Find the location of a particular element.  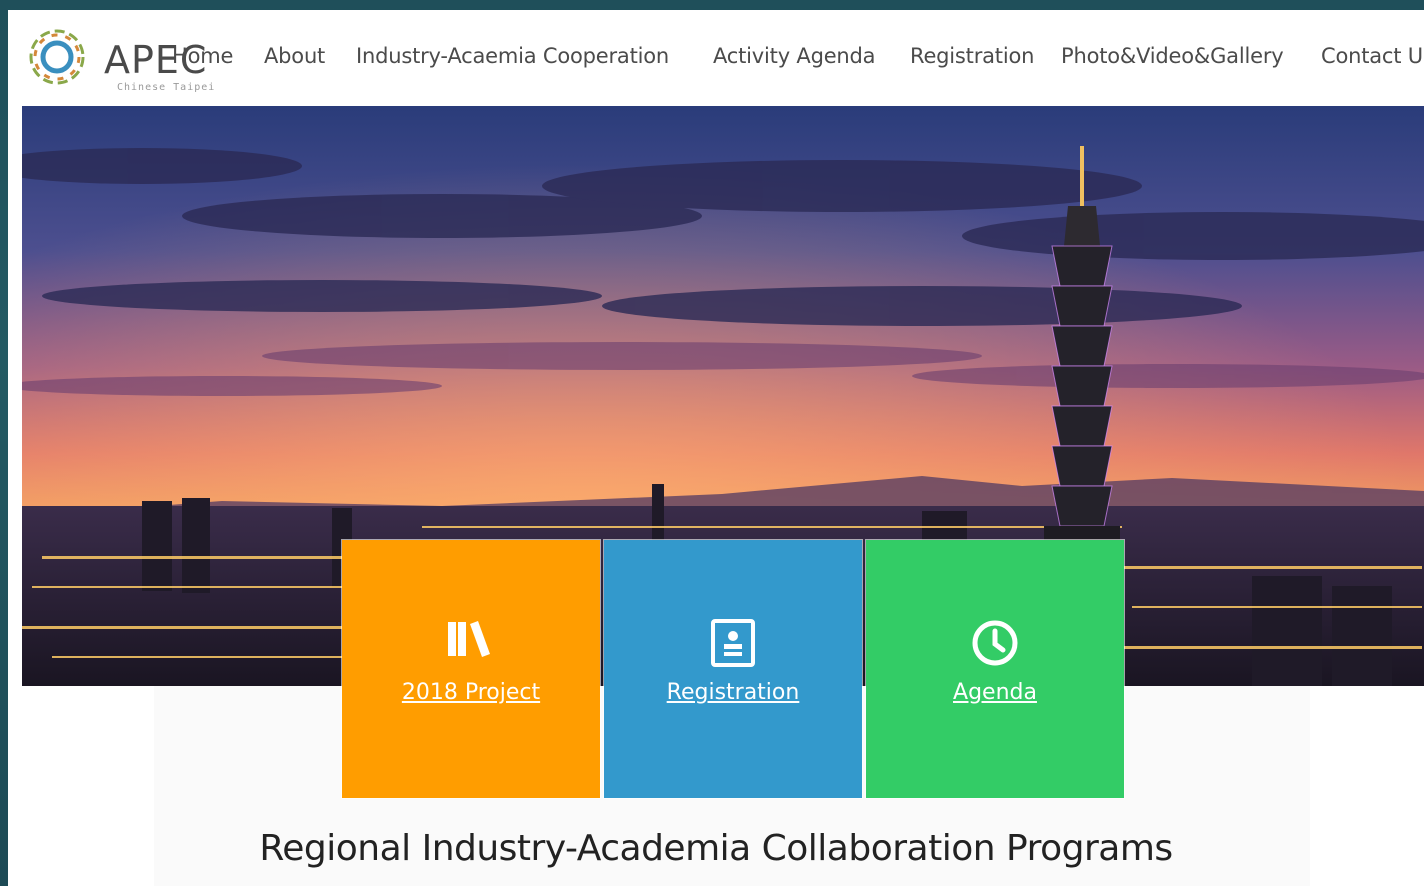

nav-registration: Registration is located at coordinates (972, 56).